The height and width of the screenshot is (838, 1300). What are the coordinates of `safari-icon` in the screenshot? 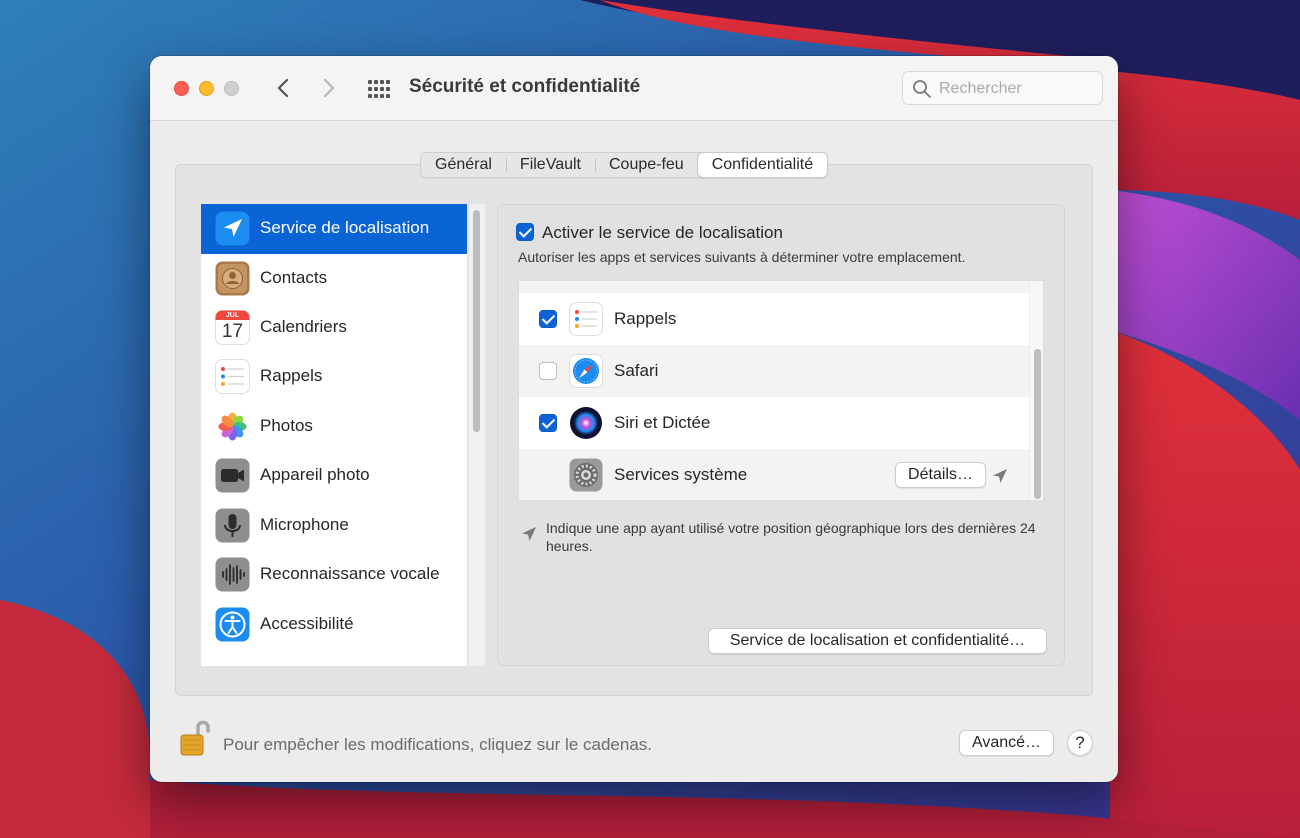 It's located at (586, 371).